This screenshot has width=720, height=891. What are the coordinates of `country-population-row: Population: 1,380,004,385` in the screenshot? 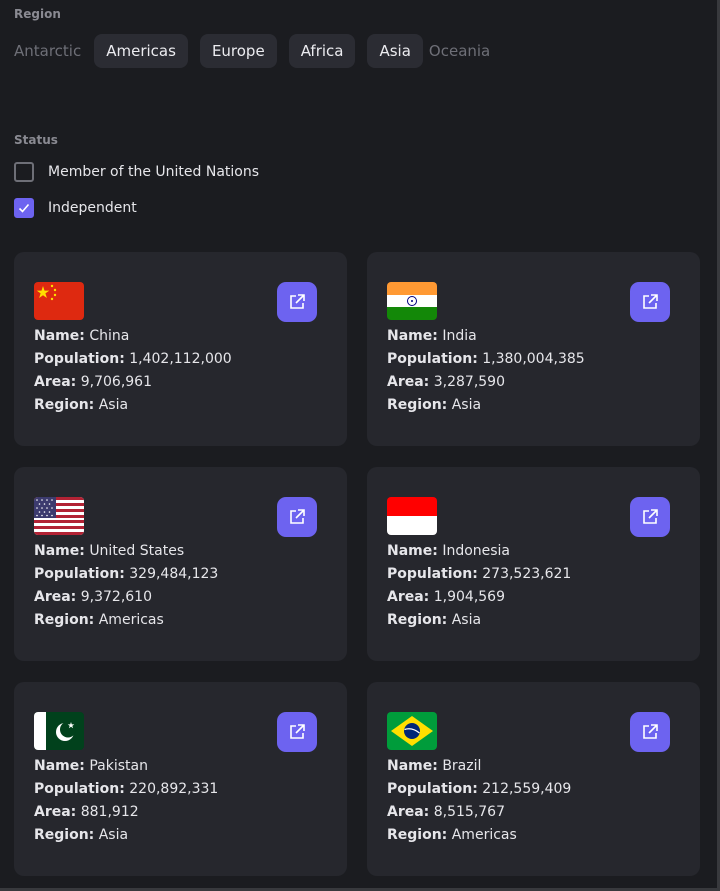 It's located at (486, 359).